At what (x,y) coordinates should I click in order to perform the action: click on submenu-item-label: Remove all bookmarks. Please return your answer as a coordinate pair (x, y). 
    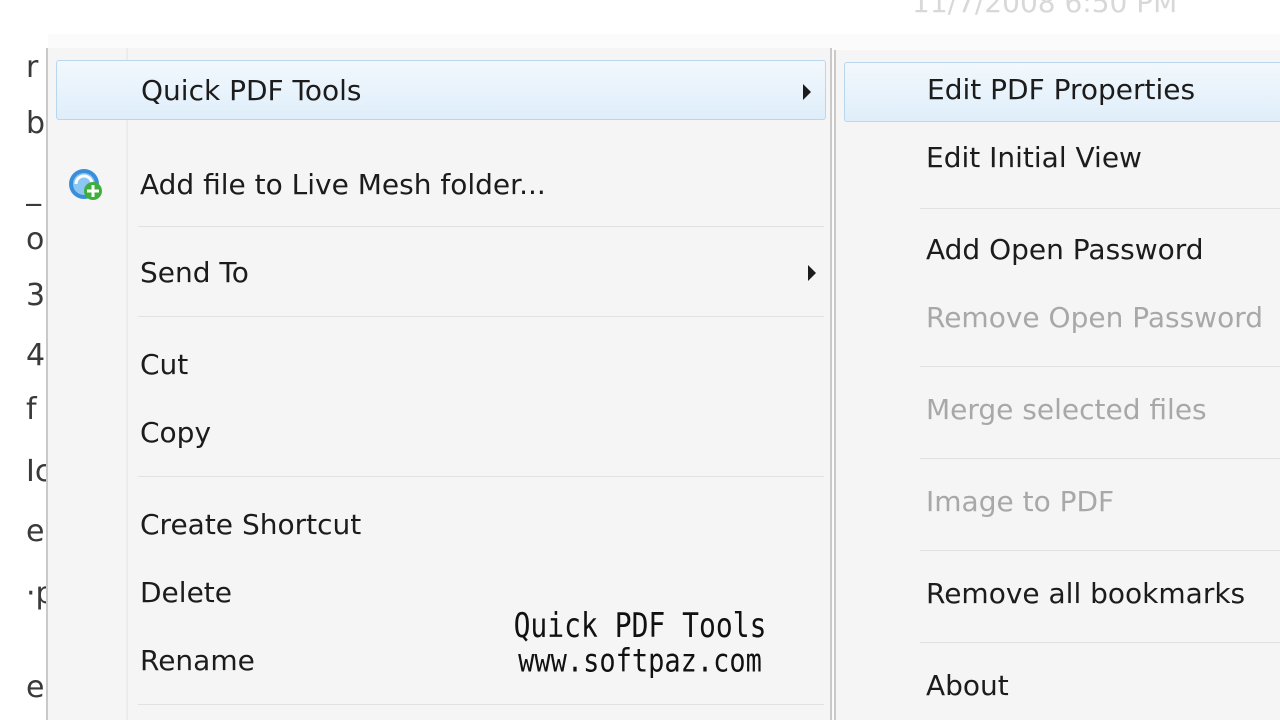
    Looking at the image, I should click on (1086, 593).